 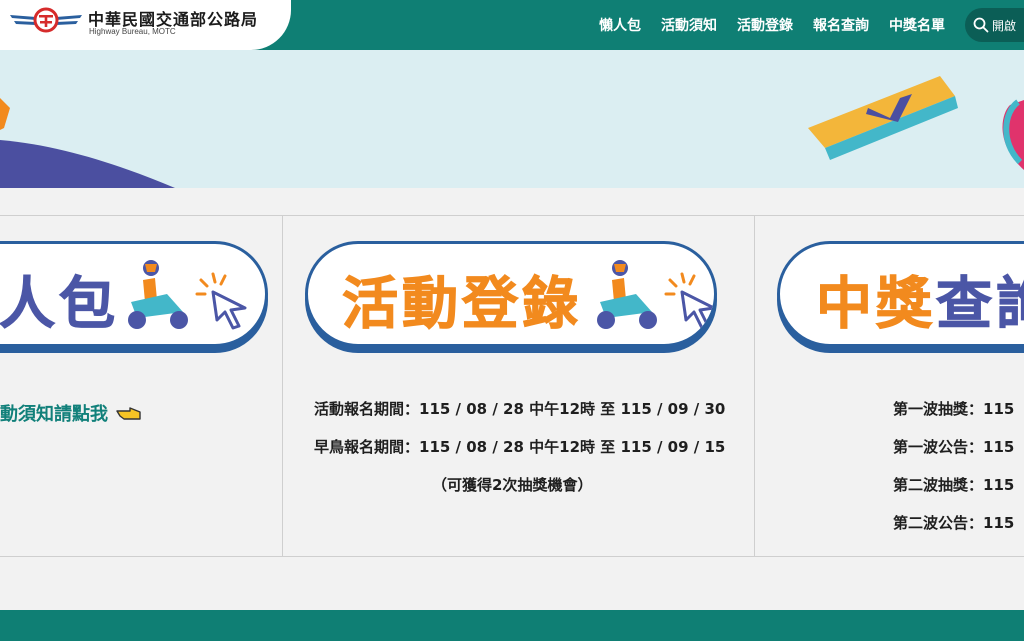 I want to click on pointing-hand-icon, so click(x=129, y=415).